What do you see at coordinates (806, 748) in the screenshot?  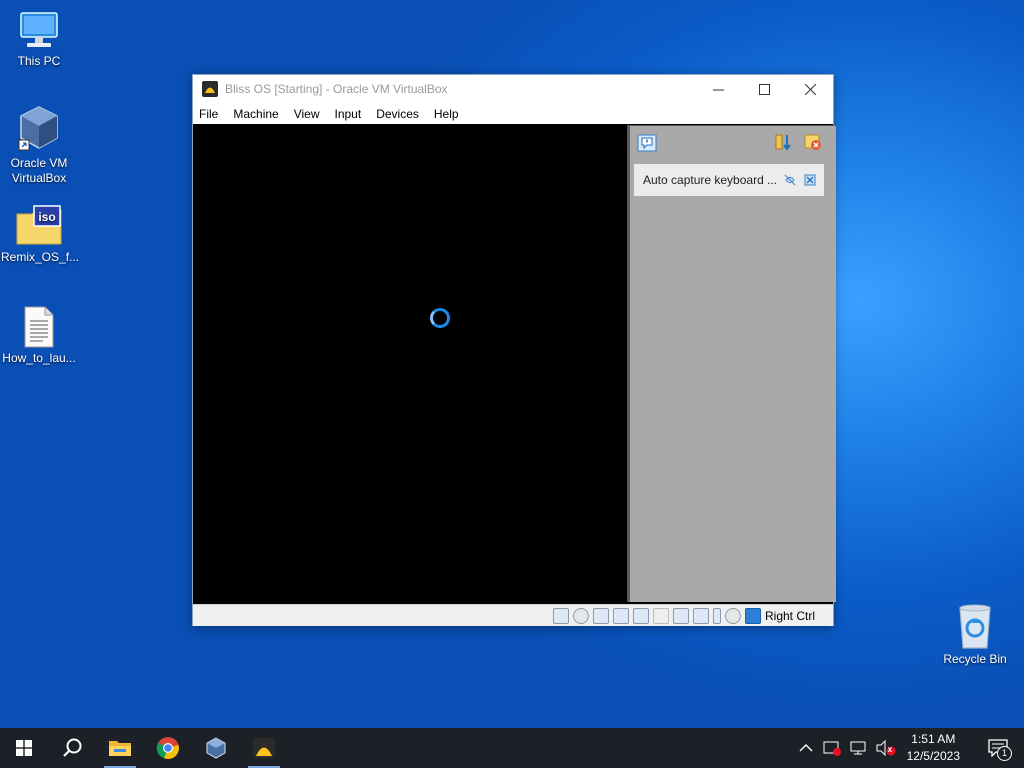 I see `chevron-up-icon` at bounding box center [806, 748].